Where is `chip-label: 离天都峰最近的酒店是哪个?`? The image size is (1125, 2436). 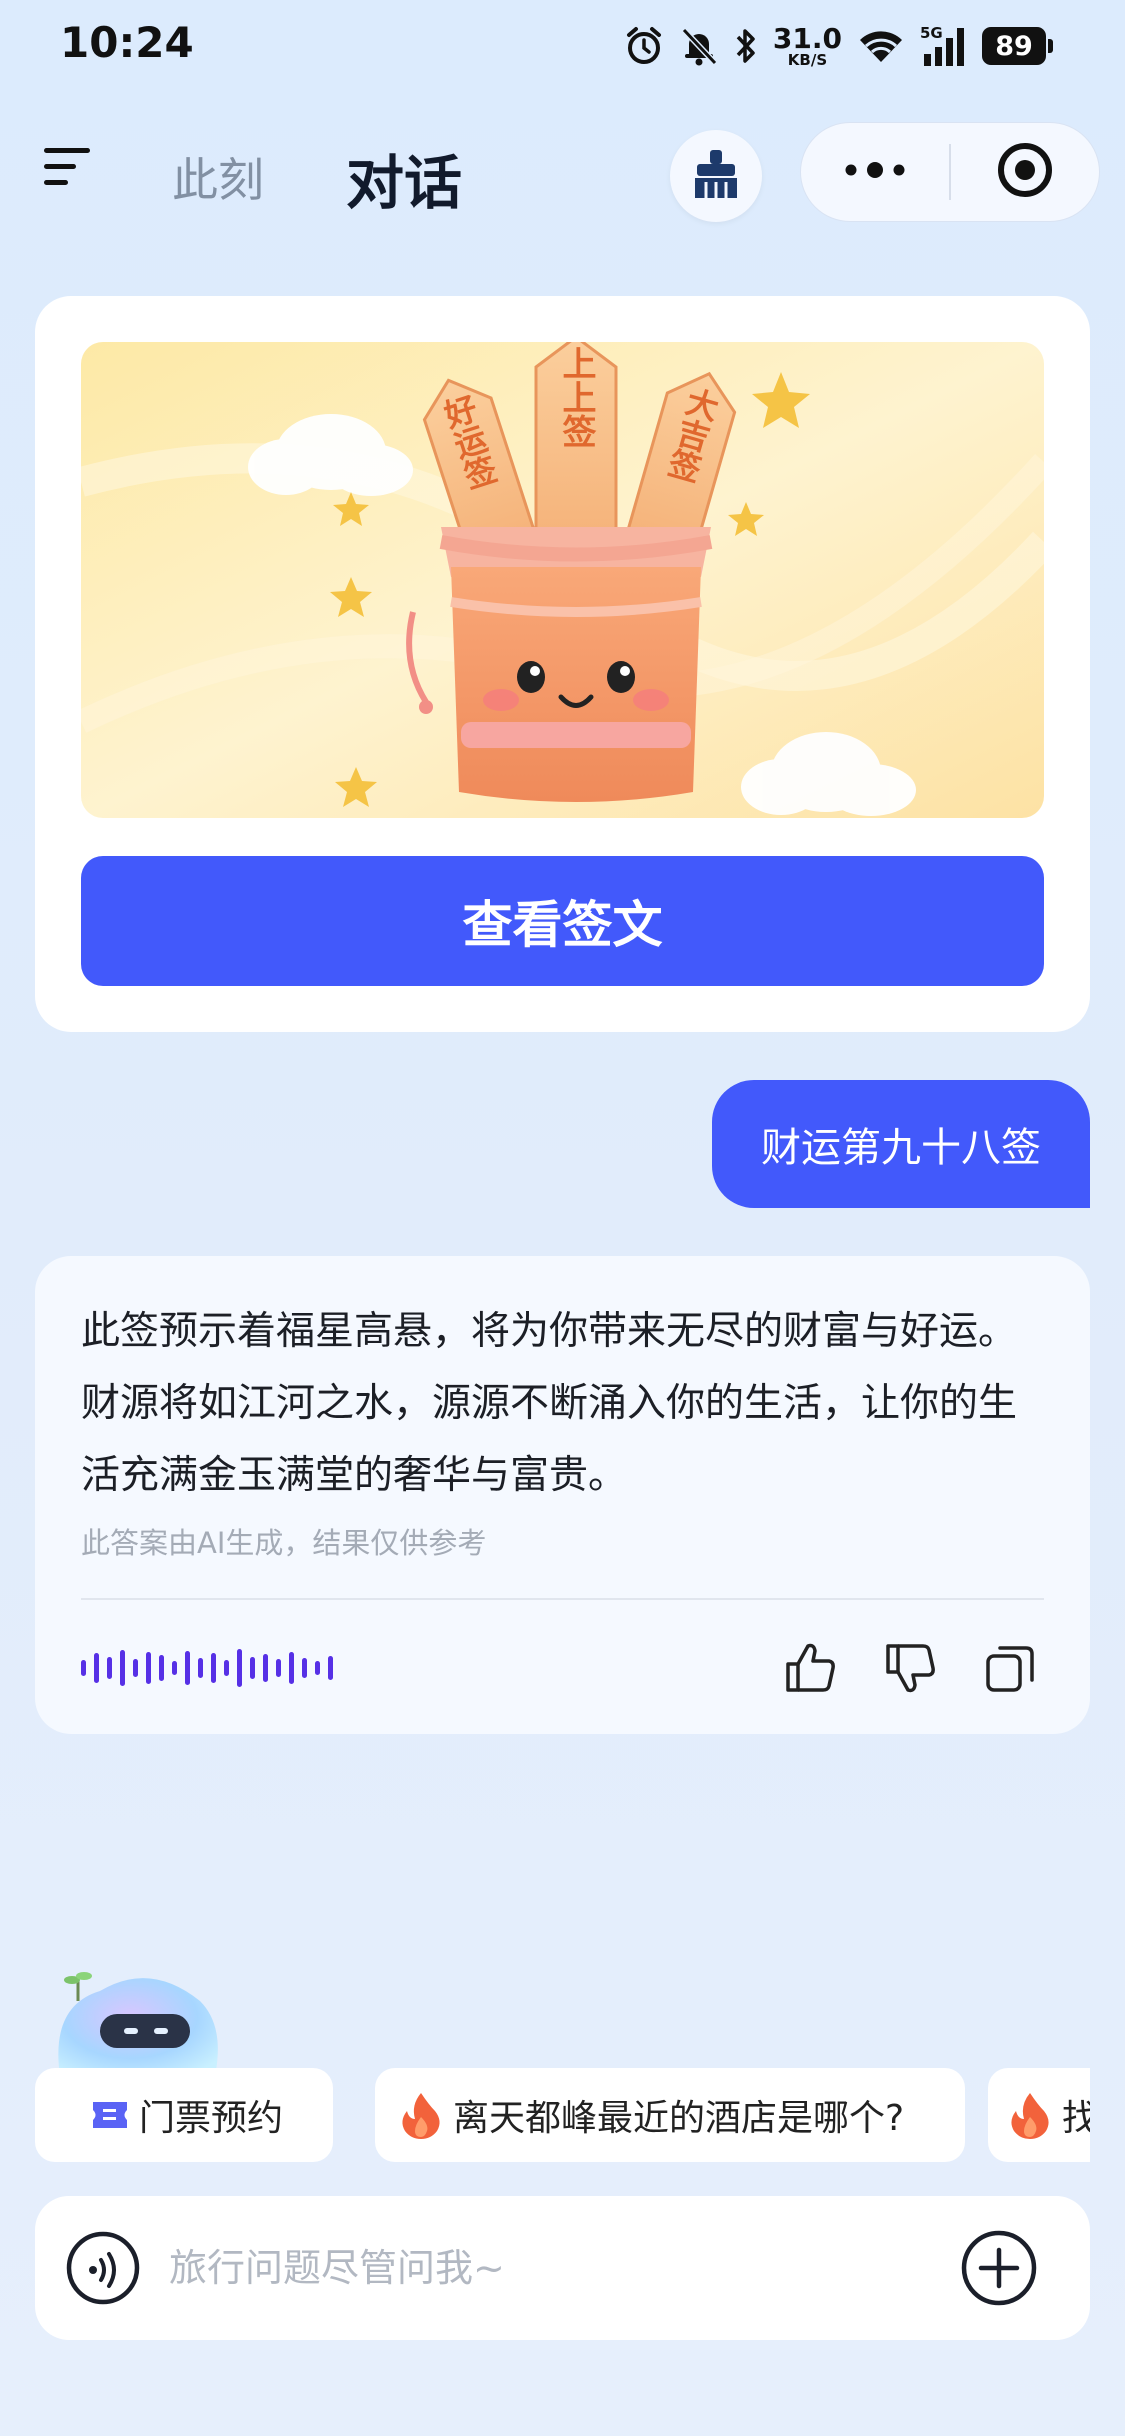 chip-label: 离天都峰最近的酒店是哪个? is located at coordinates (679, 2118).